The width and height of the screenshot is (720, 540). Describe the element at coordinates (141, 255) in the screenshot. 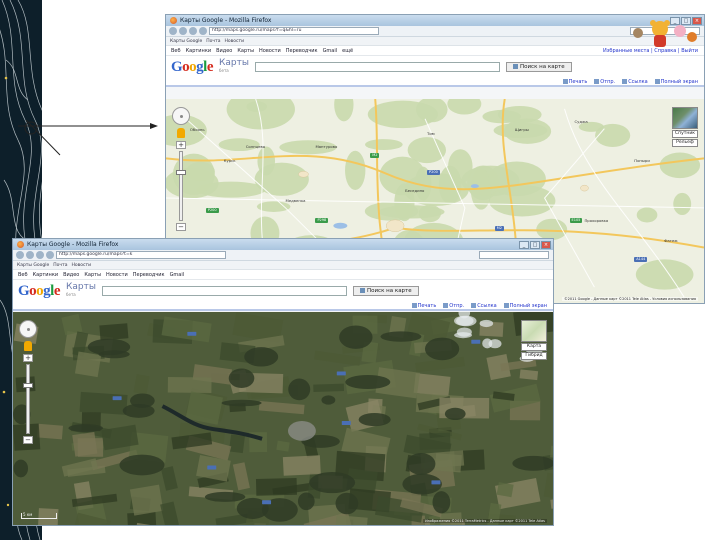

I see `address-bar: http://maps.google.ru/maps?t=k` at that location.